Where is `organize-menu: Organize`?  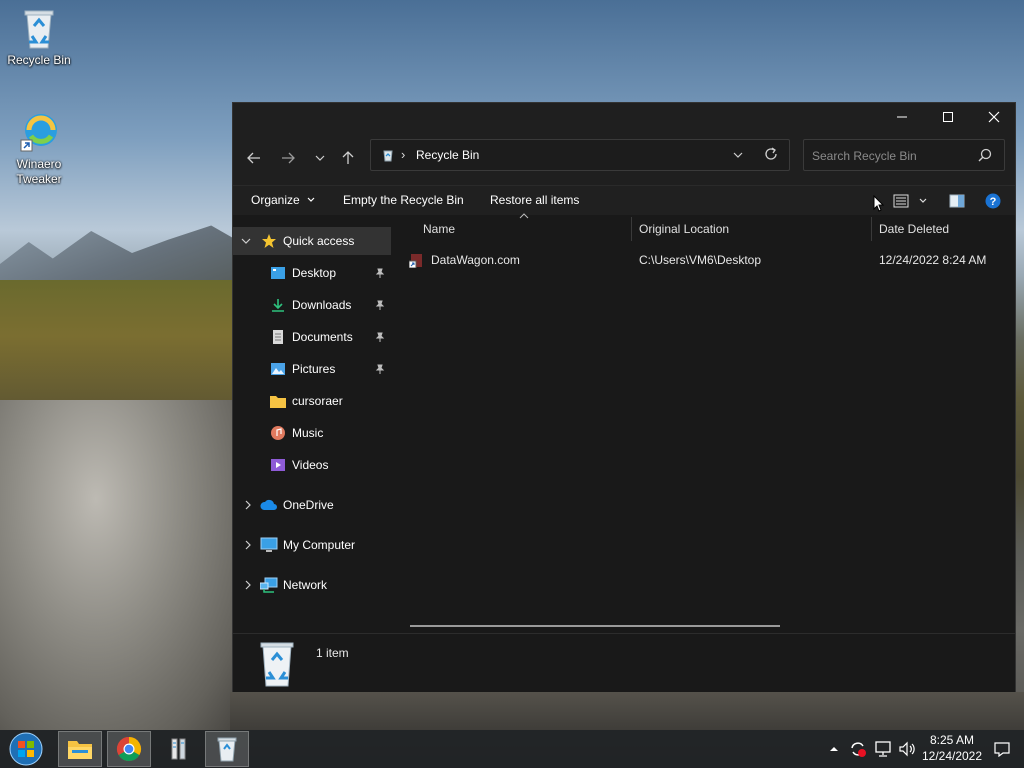
organize-menu: Organize is located at coordinates (283, 200).